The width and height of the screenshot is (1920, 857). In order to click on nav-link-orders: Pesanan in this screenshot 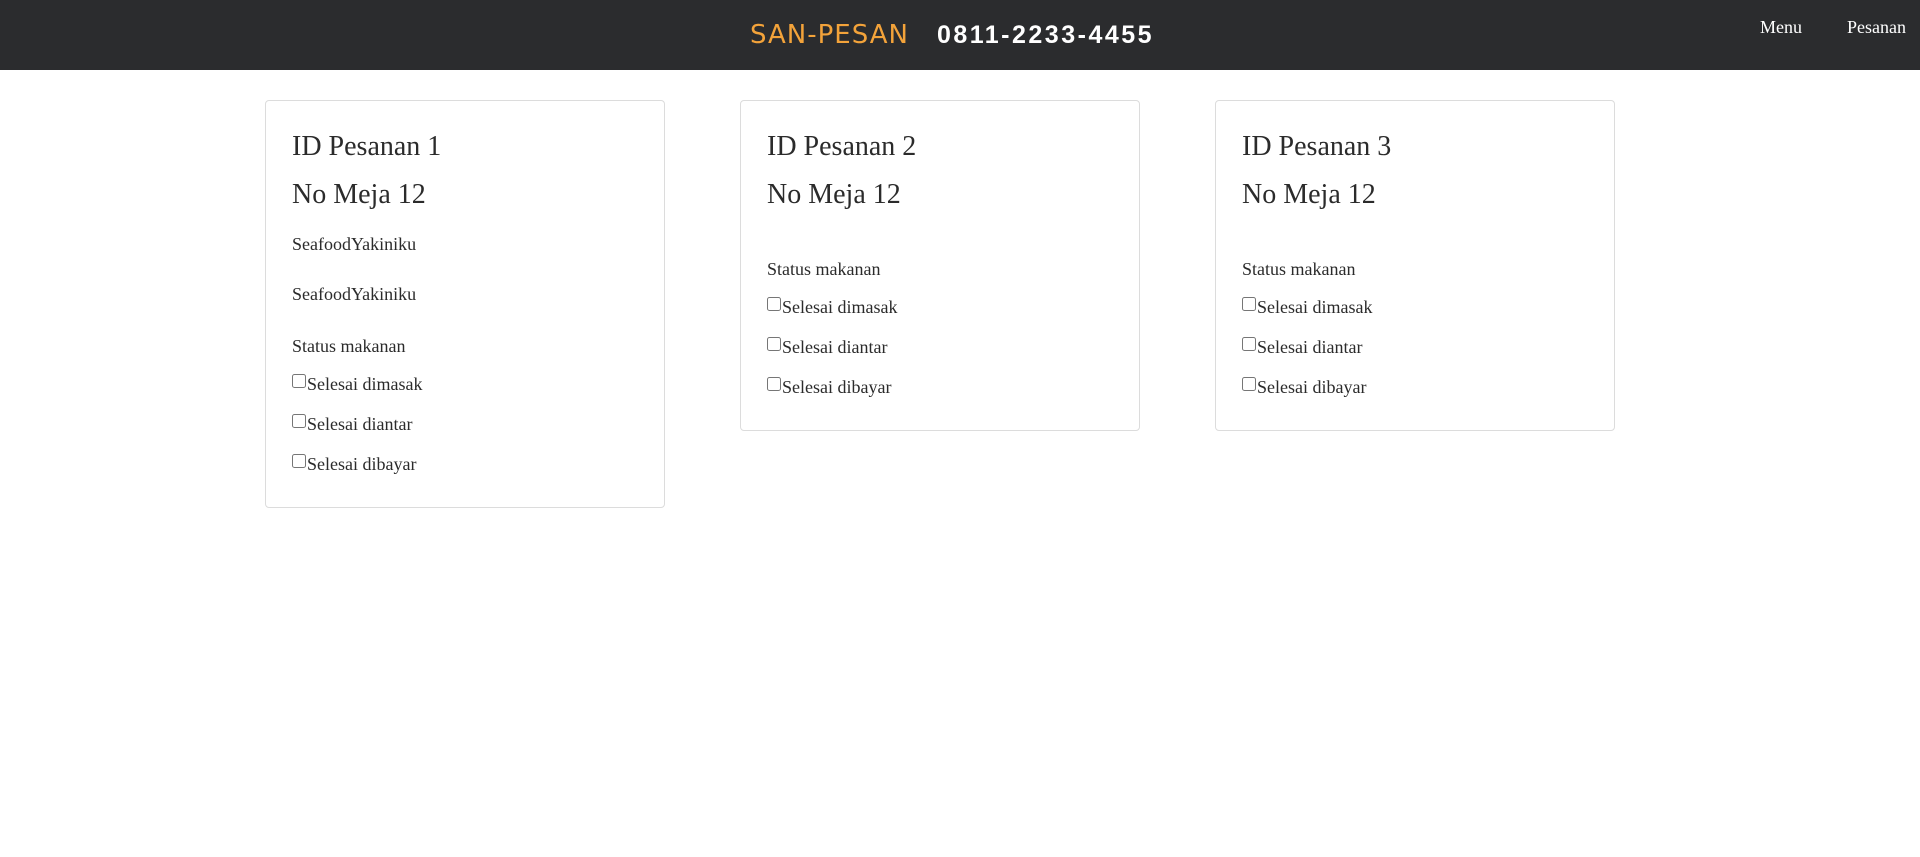, I will do `click(1876, 27)`.